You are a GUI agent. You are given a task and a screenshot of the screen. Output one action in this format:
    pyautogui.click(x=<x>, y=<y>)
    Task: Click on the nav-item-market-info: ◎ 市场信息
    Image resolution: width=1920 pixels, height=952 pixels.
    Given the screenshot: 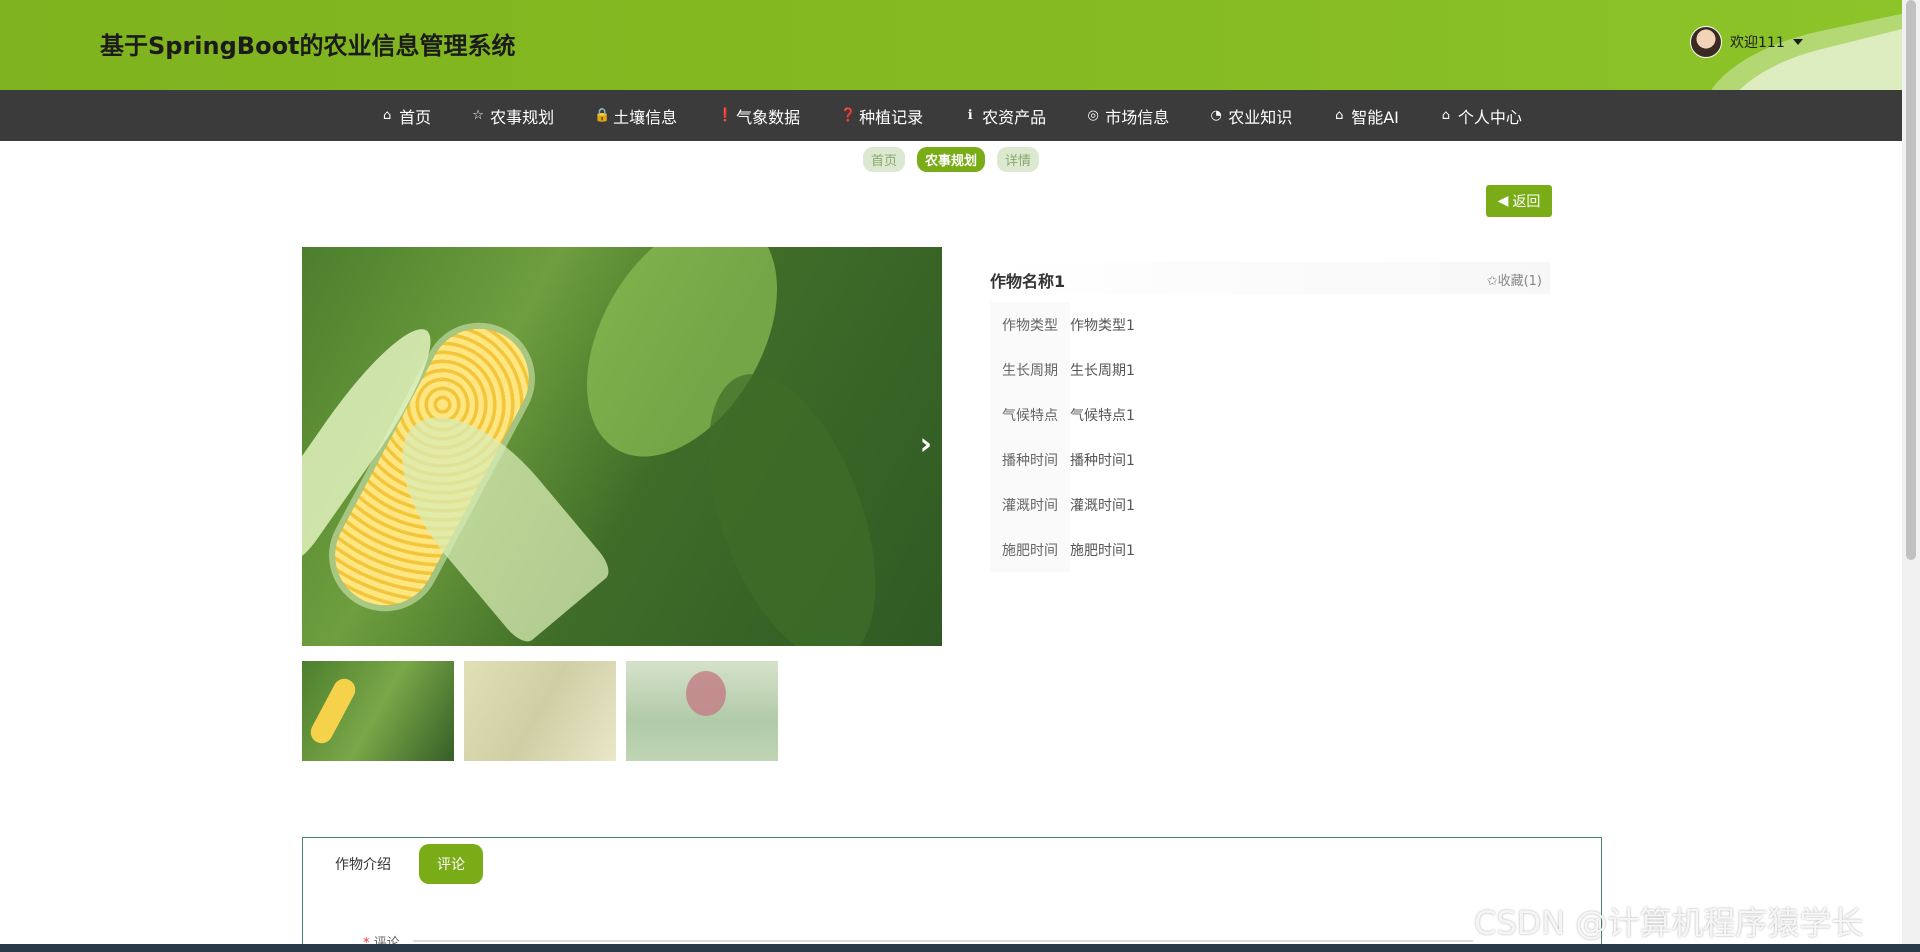 What is the action you would take?
    pyautogui.click(x=1127, y=115)
    